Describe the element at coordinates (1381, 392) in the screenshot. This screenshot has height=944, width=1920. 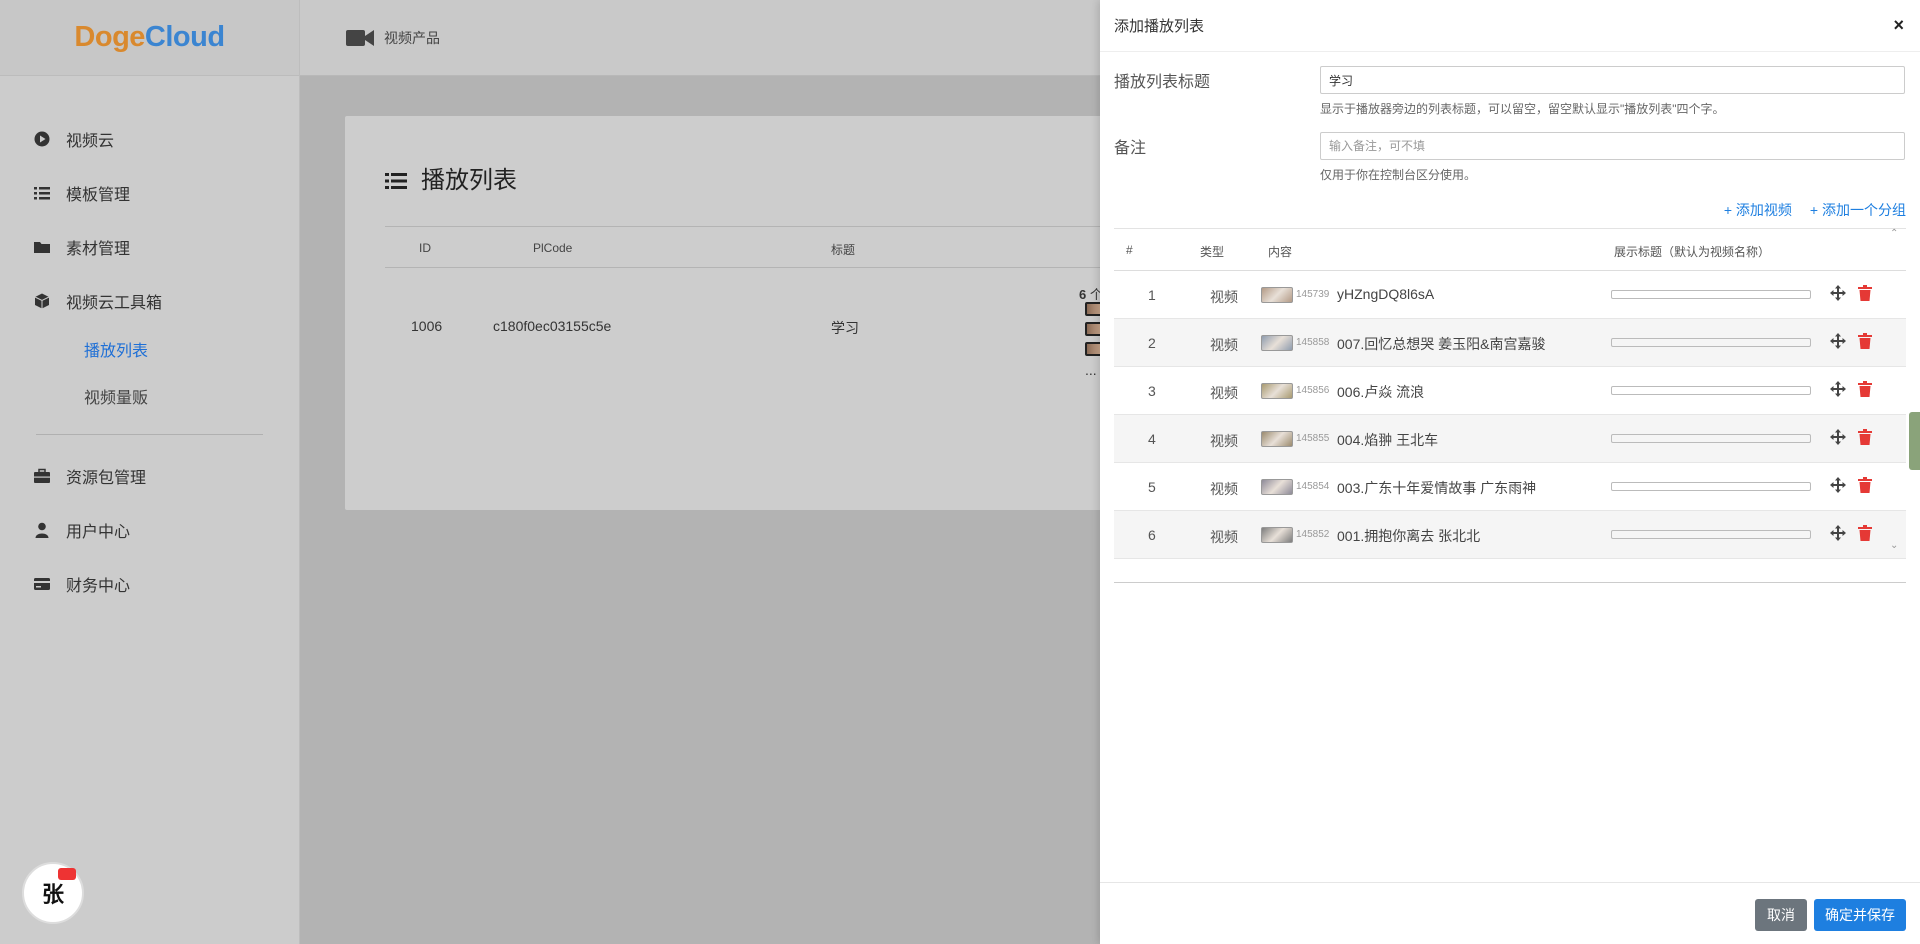
I see `video-name: 006.卢焱 流浪` at that location.